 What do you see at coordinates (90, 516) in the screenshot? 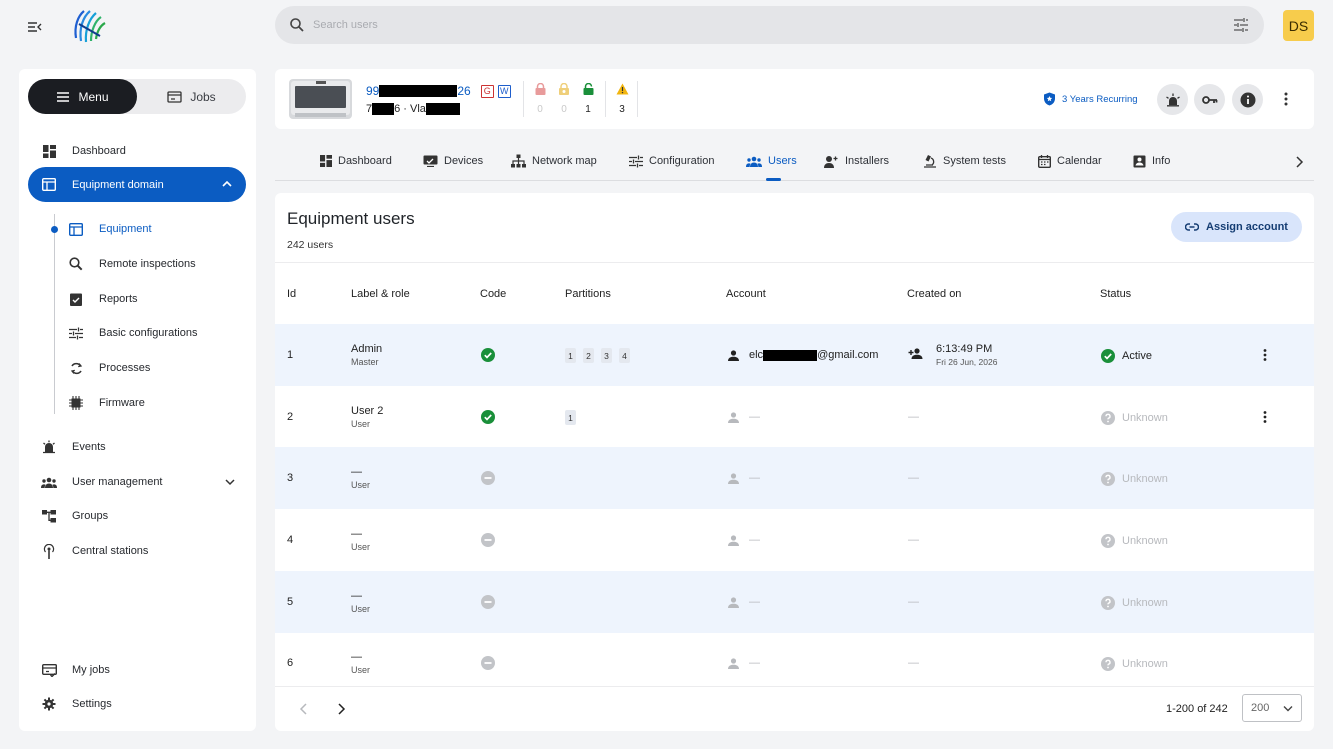
I see `sidebar-item-label: Groups` at bounding box center [90, 516].